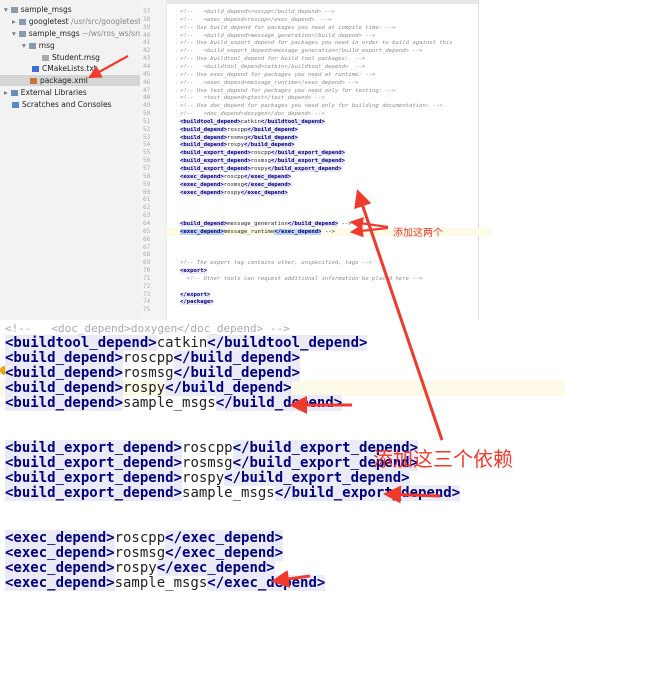 This screenshot has height=673, width=658. What do you see at coordinates (443, 459) in the screenshot?
I see `annotation-add-three: 添加这三个依赖` at bounding box center [443, 459].